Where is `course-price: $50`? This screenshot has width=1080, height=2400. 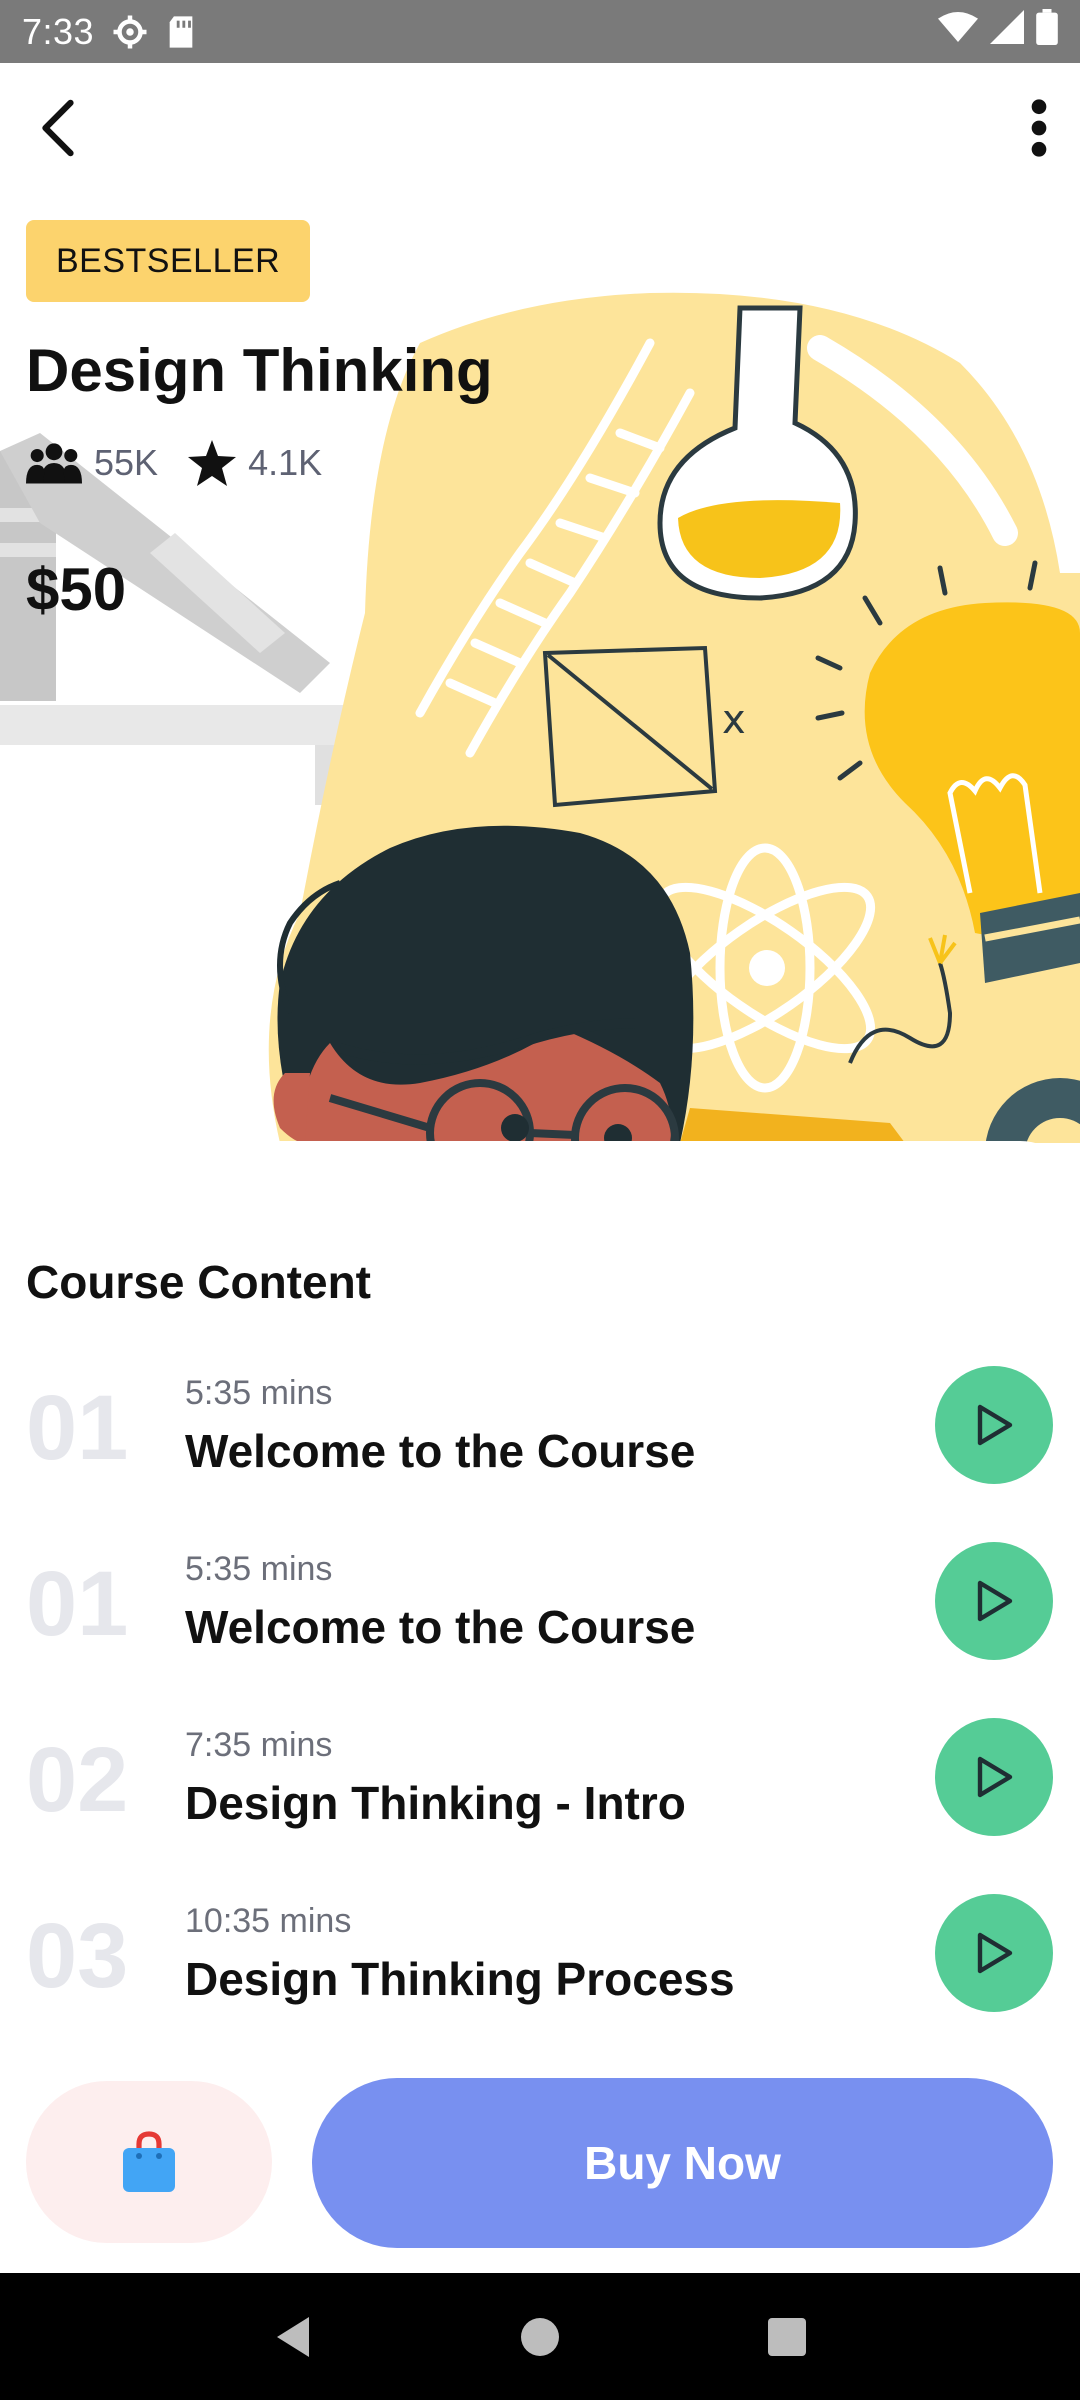 course-price: $50 is located at coordinates (76, 589).